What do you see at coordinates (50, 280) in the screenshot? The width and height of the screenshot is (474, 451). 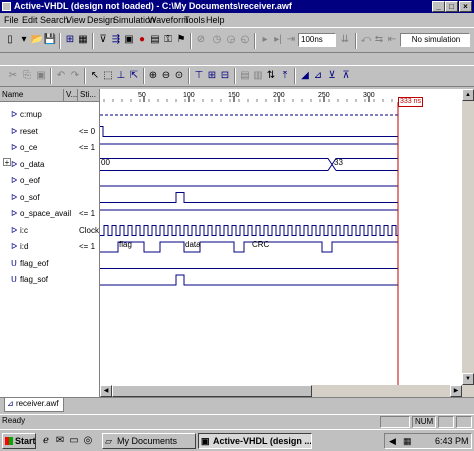 I see `signal-row: ᑌ flag_sof` at bounding box center [50, 280].